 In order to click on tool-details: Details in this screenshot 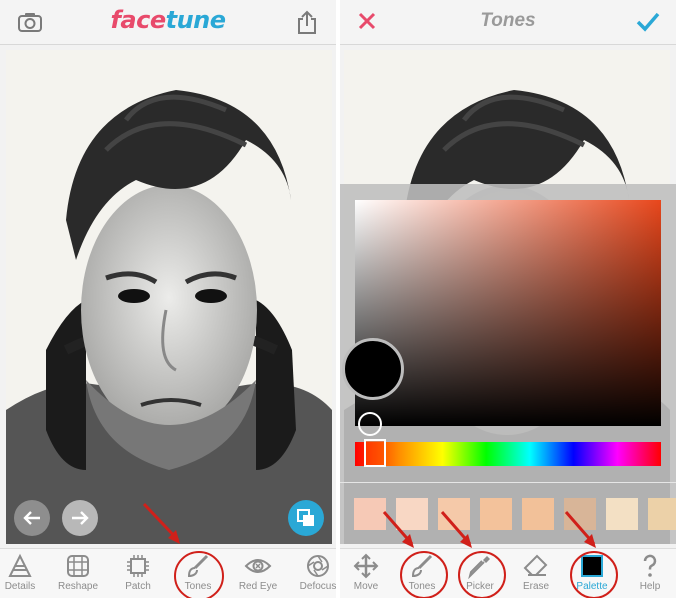, I will do `click(24, 575)`.